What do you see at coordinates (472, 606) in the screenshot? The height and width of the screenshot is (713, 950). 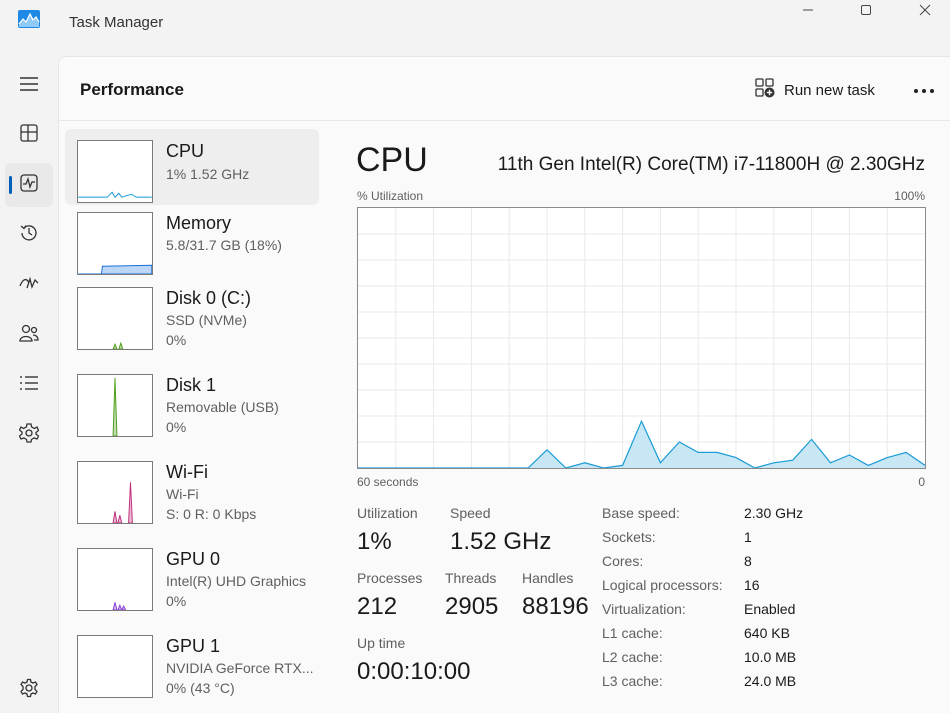 I see `threads-value: 2905` at bounding box center [472, 606].